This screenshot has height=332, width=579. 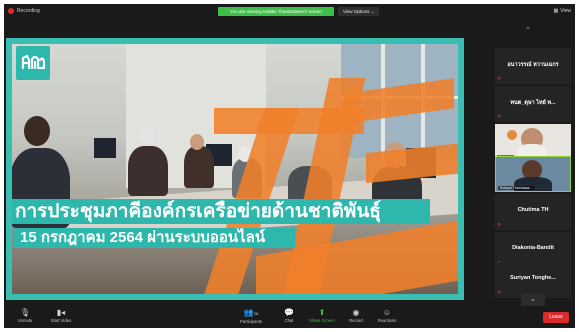 I want to click on video-camera-off-icon: ▮◂, so click(x=61, y=312).